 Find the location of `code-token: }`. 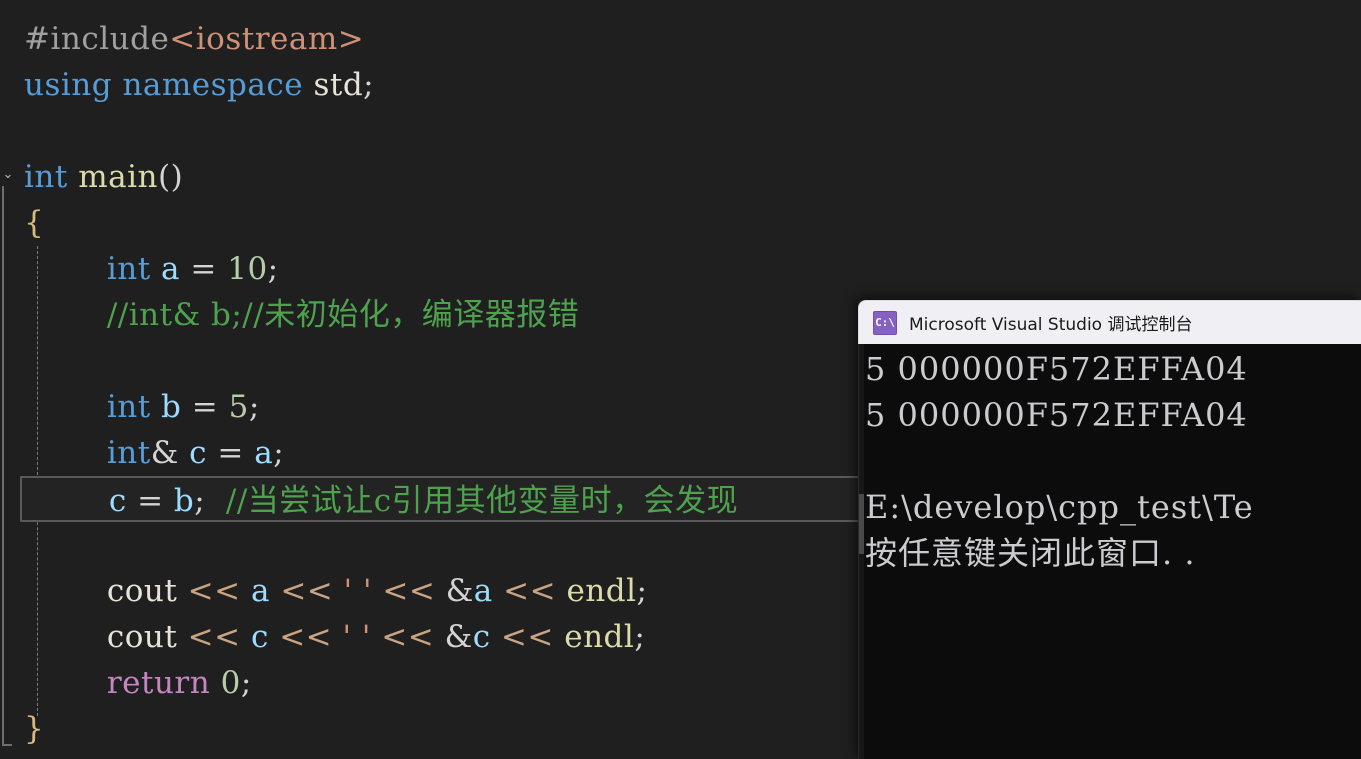

code-token: } is located at coordinates (34, 729).